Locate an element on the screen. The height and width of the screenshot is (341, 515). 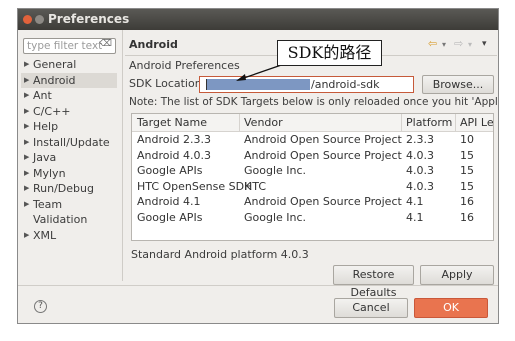
nav-item-ant: ▶ Ant is located at coordinates (69, 96).